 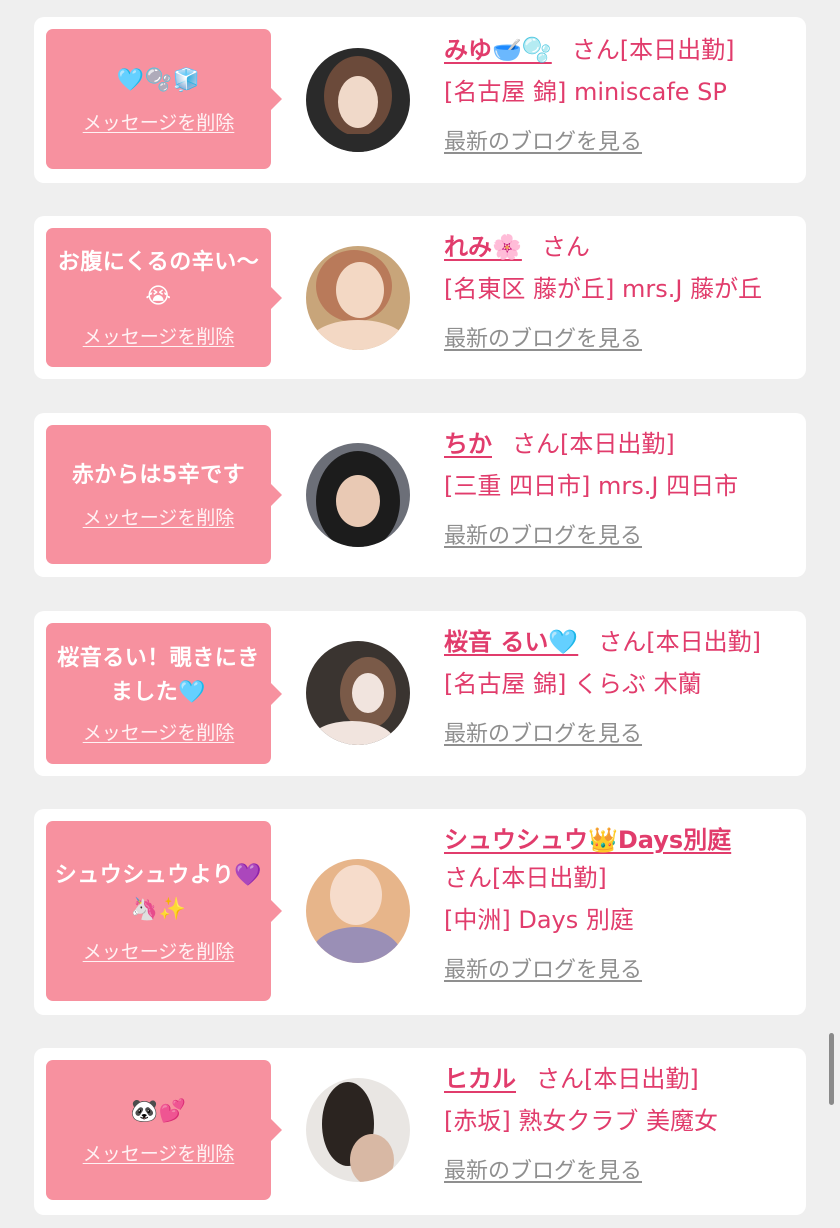 I want to click on message-text: お腹にくるの辛い〜😭, so click(x=158, y=279).